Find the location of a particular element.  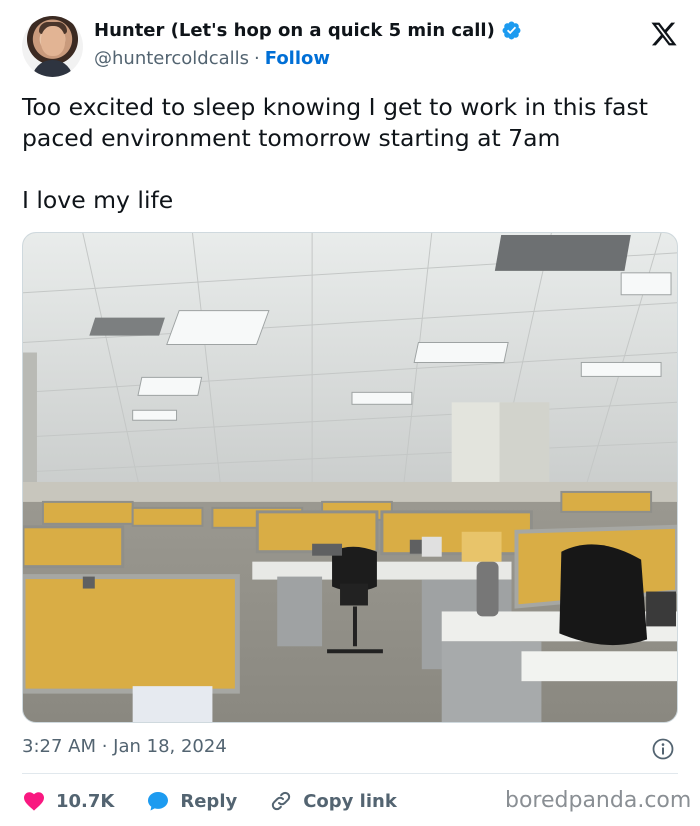

copy-link-label: Copy link is located at coordinates (350, 801).